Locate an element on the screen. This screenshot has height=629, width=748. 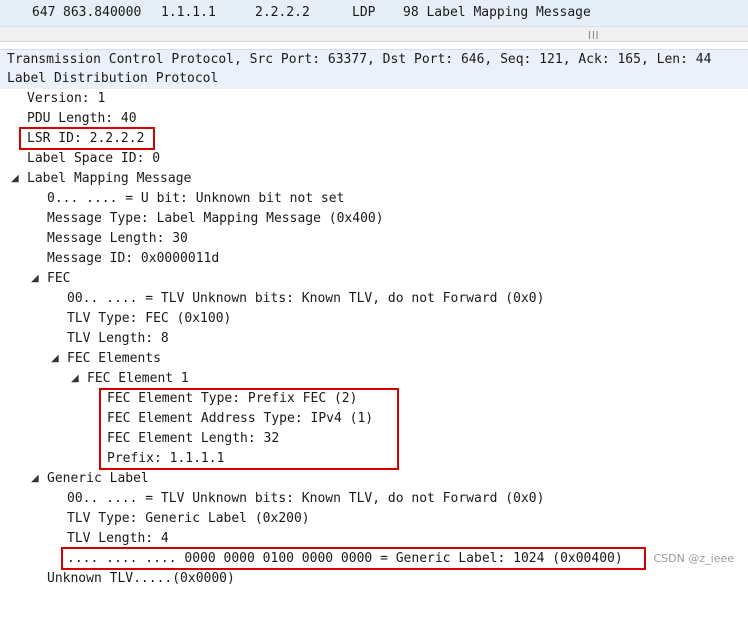
tree-row-u-bit: 0... .... = U bit: Unknown bit not set is located at coordinates (374, 199).